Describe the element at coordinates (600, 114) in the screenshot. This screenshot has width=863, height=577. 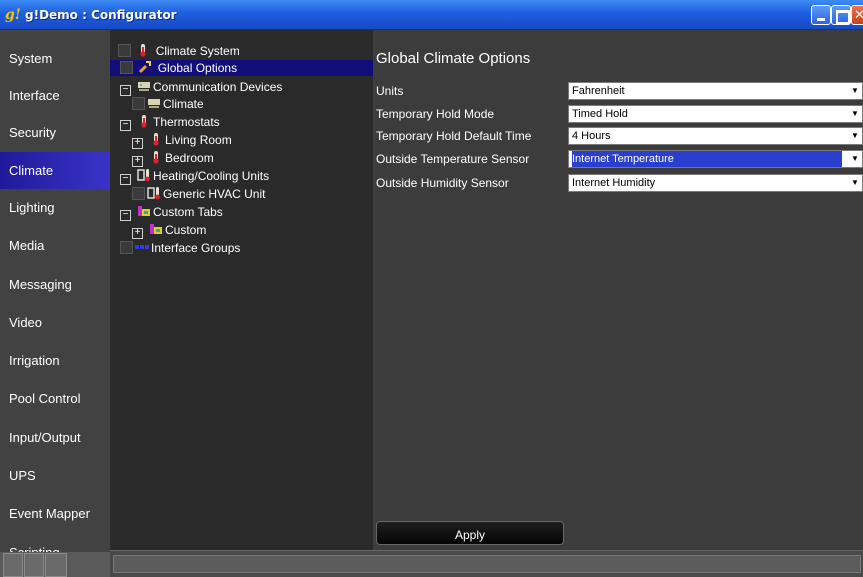
I see `temporary-hold-mode-value: Timed Hold` at that location.